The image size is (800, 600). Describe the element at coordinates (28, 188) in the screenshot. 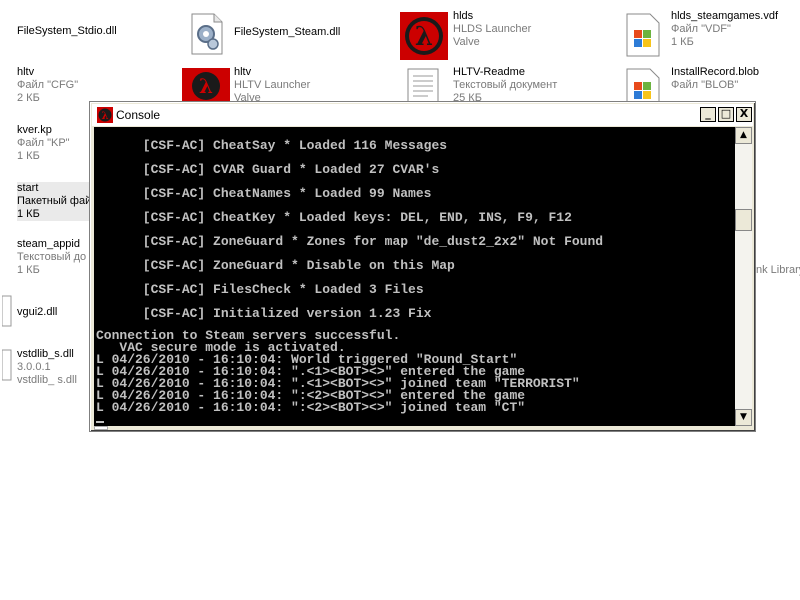

I see `file-name: start` at that location.